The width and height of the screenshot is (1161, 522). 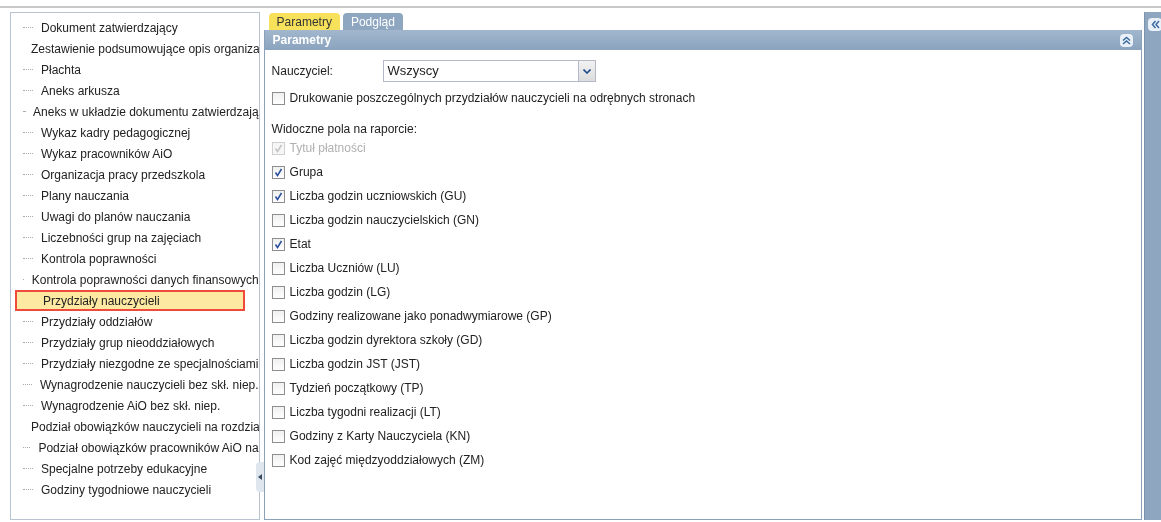 I want to click on checkbox-label: Kod zajęć międzyoddziałowych (ZM), so click(x=387, y=460).